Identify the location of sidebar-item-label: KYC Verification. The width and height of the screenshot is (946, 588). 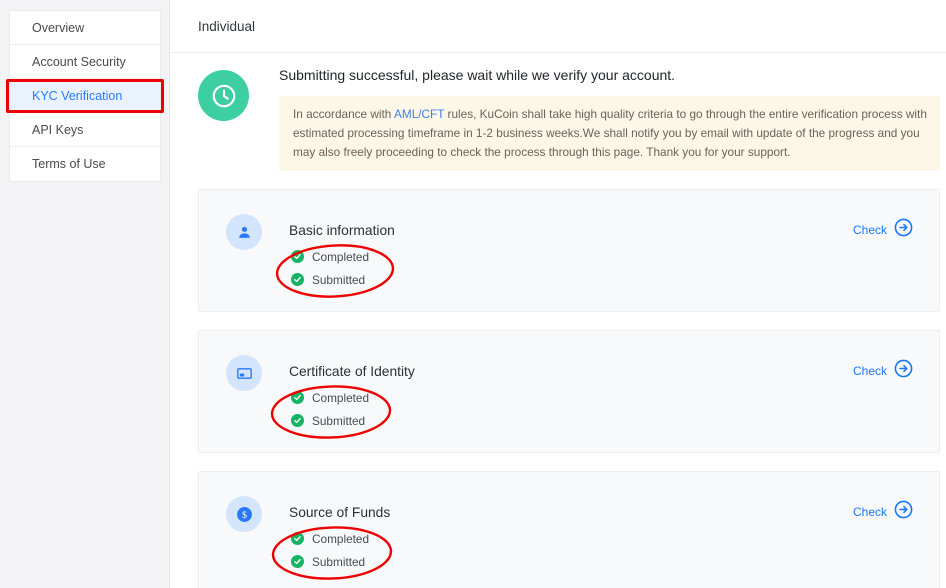
(77, 95).